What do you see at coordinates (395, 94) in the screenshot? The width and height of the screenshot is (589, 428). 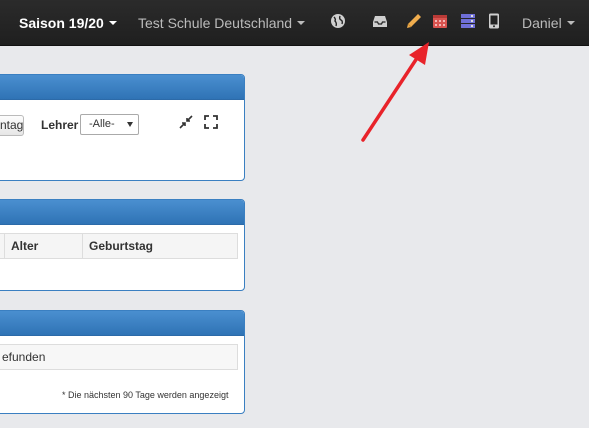 I see `annotation-arrow-icon` at bounding box center [395, 94].